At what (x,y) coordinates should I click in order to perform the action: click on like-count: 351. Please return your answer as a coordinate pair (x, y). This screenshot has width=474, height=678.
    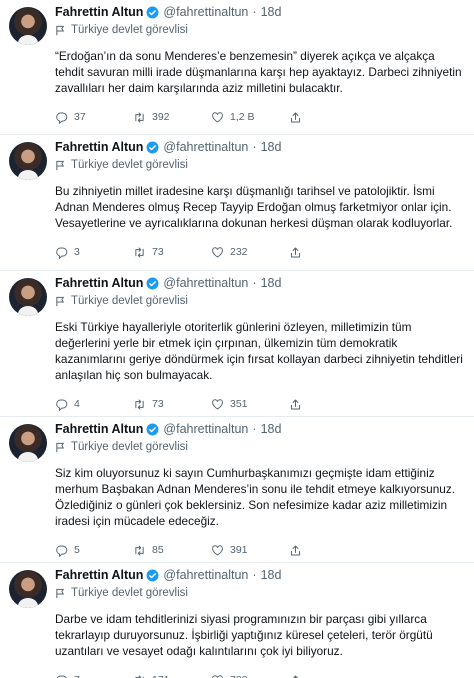
    Looking at the image, I should click on (239, 404).